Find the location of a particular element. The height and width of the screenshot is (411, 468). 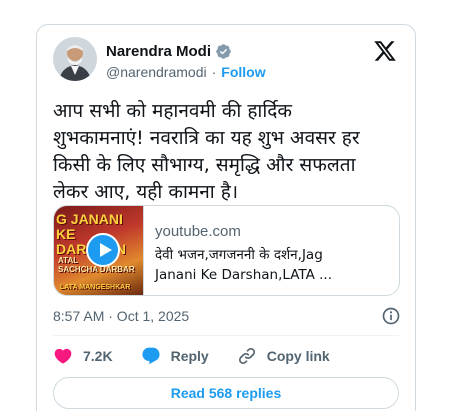

avatar is located at coordinates (75, 59).